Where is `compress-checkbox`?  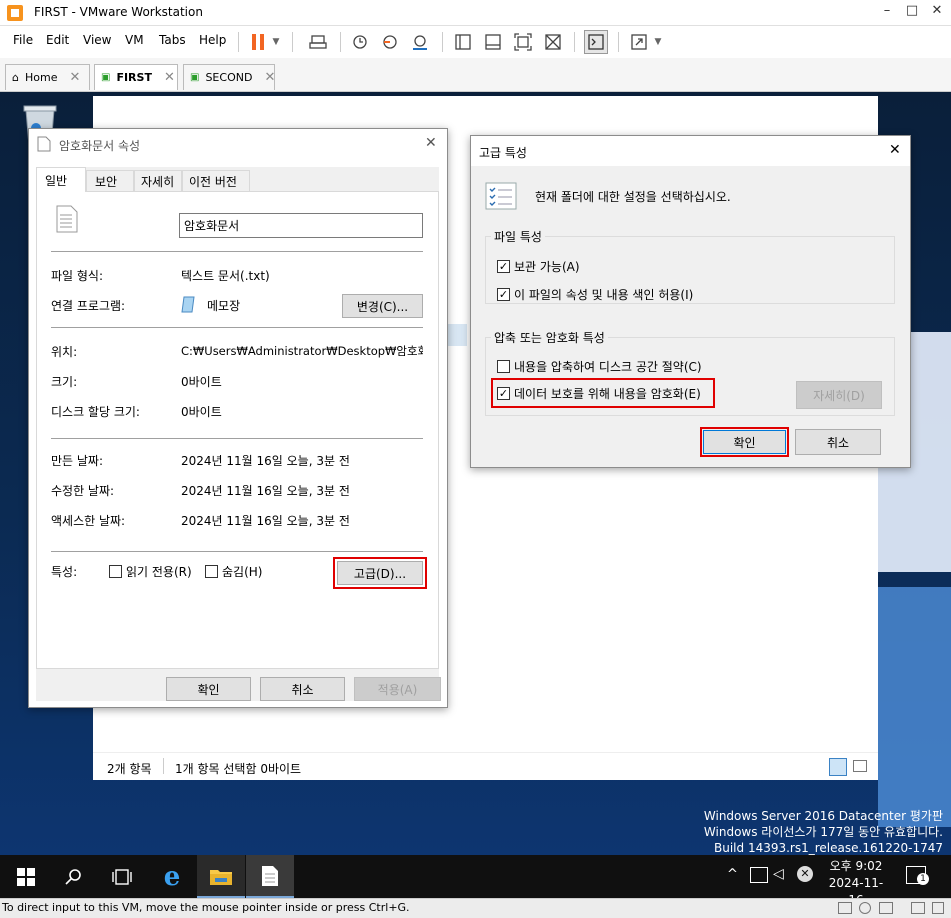 compress-checkbox is located at coordinates (503, 366).